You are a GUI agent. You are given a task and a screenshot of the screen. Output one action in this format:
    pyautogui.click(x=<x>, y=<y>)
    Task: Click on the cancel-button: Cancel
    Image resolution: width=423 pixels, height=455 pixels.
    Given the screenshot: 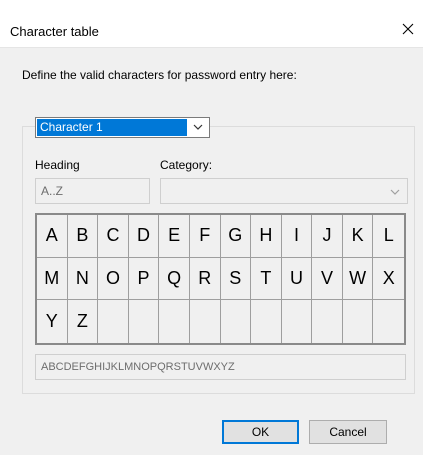 What is the action you would take?
    pyautogui.click(x=348, y=432)
    